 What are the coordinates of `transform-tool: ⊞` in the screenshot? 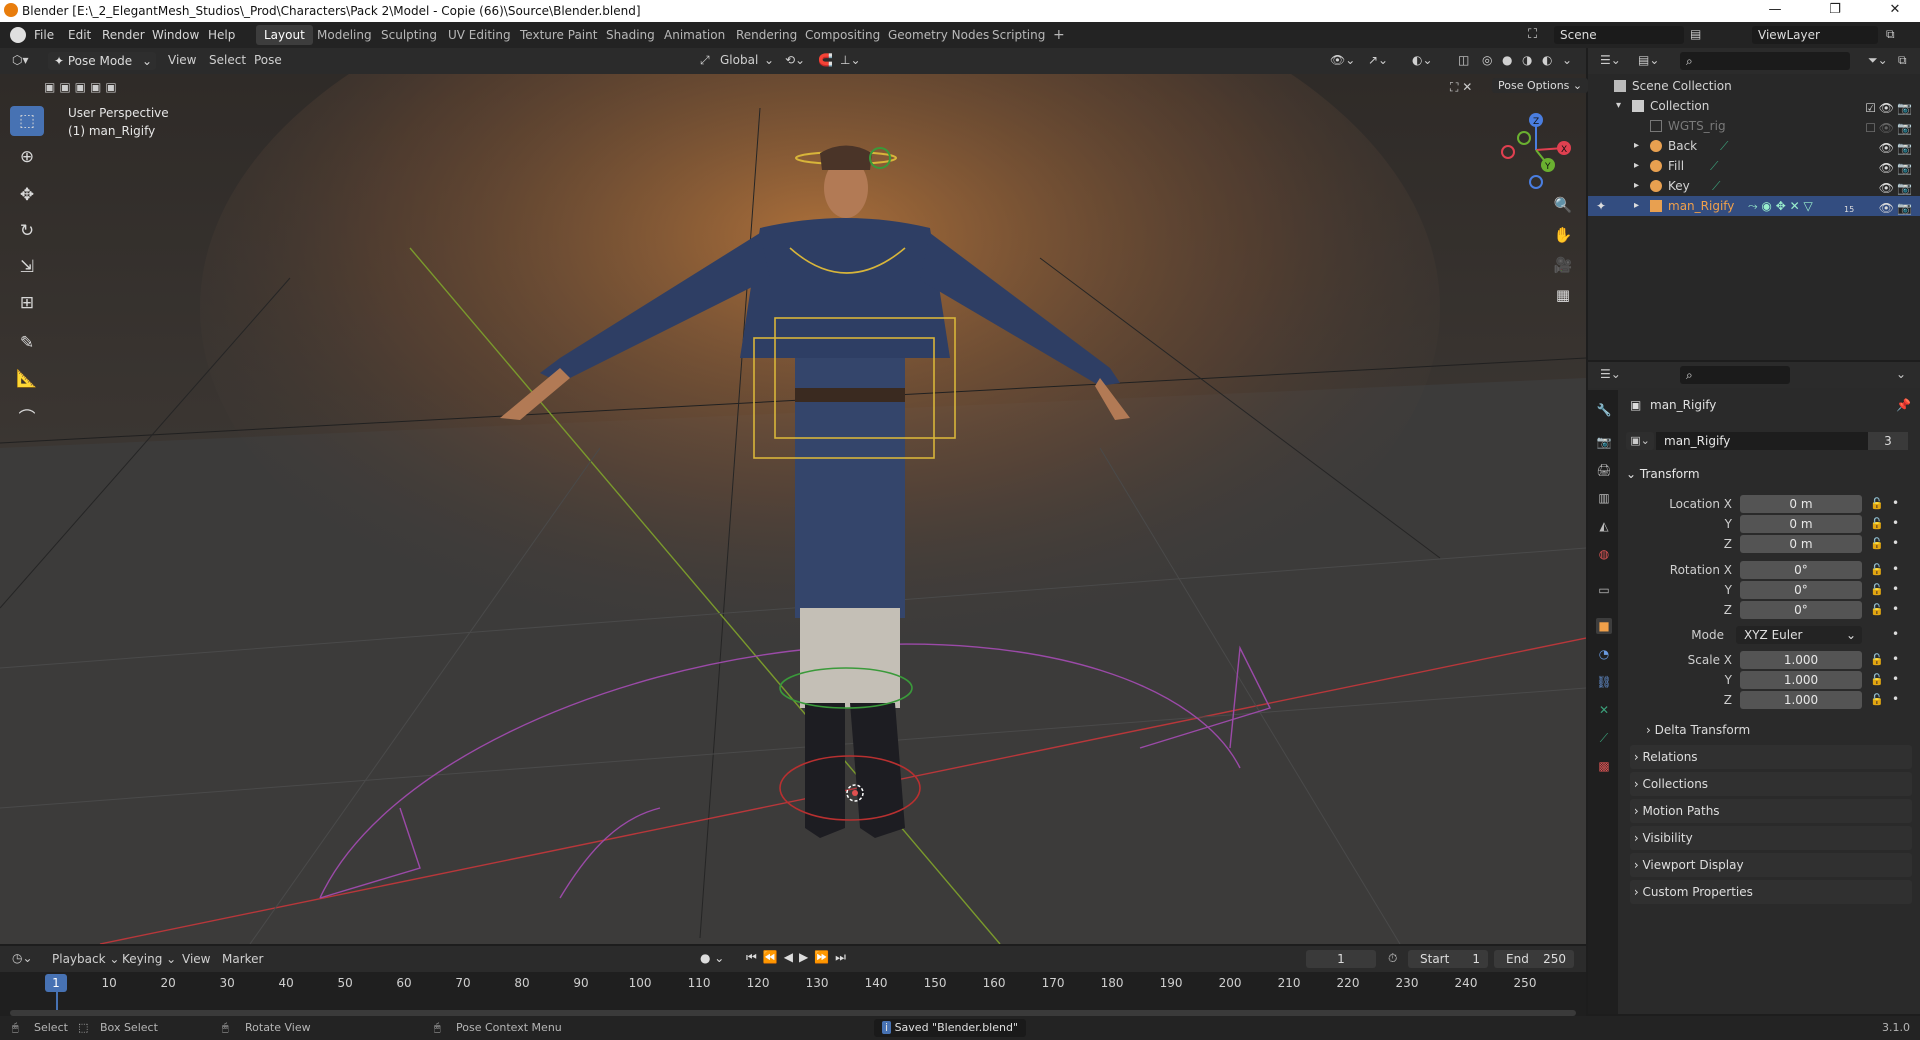 It's located at (27, 303).